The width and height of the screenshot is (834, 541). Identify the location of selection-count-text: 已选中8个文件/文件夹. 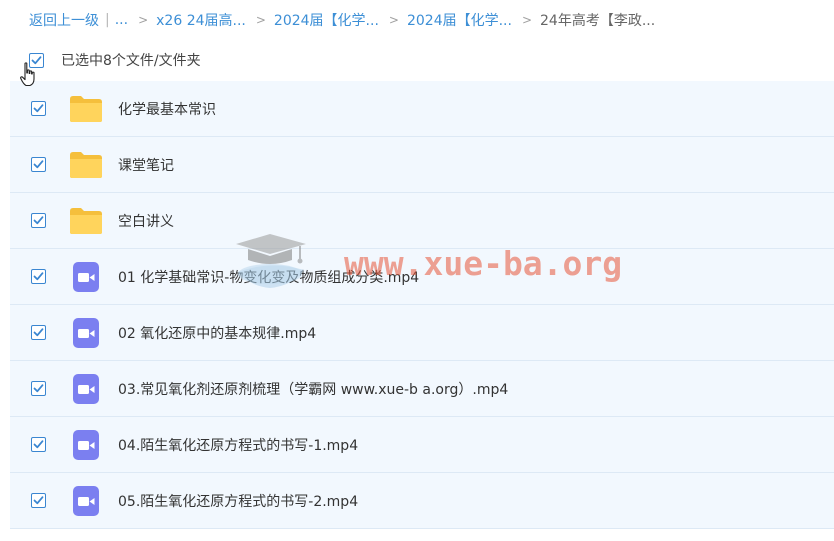
(131, 61).